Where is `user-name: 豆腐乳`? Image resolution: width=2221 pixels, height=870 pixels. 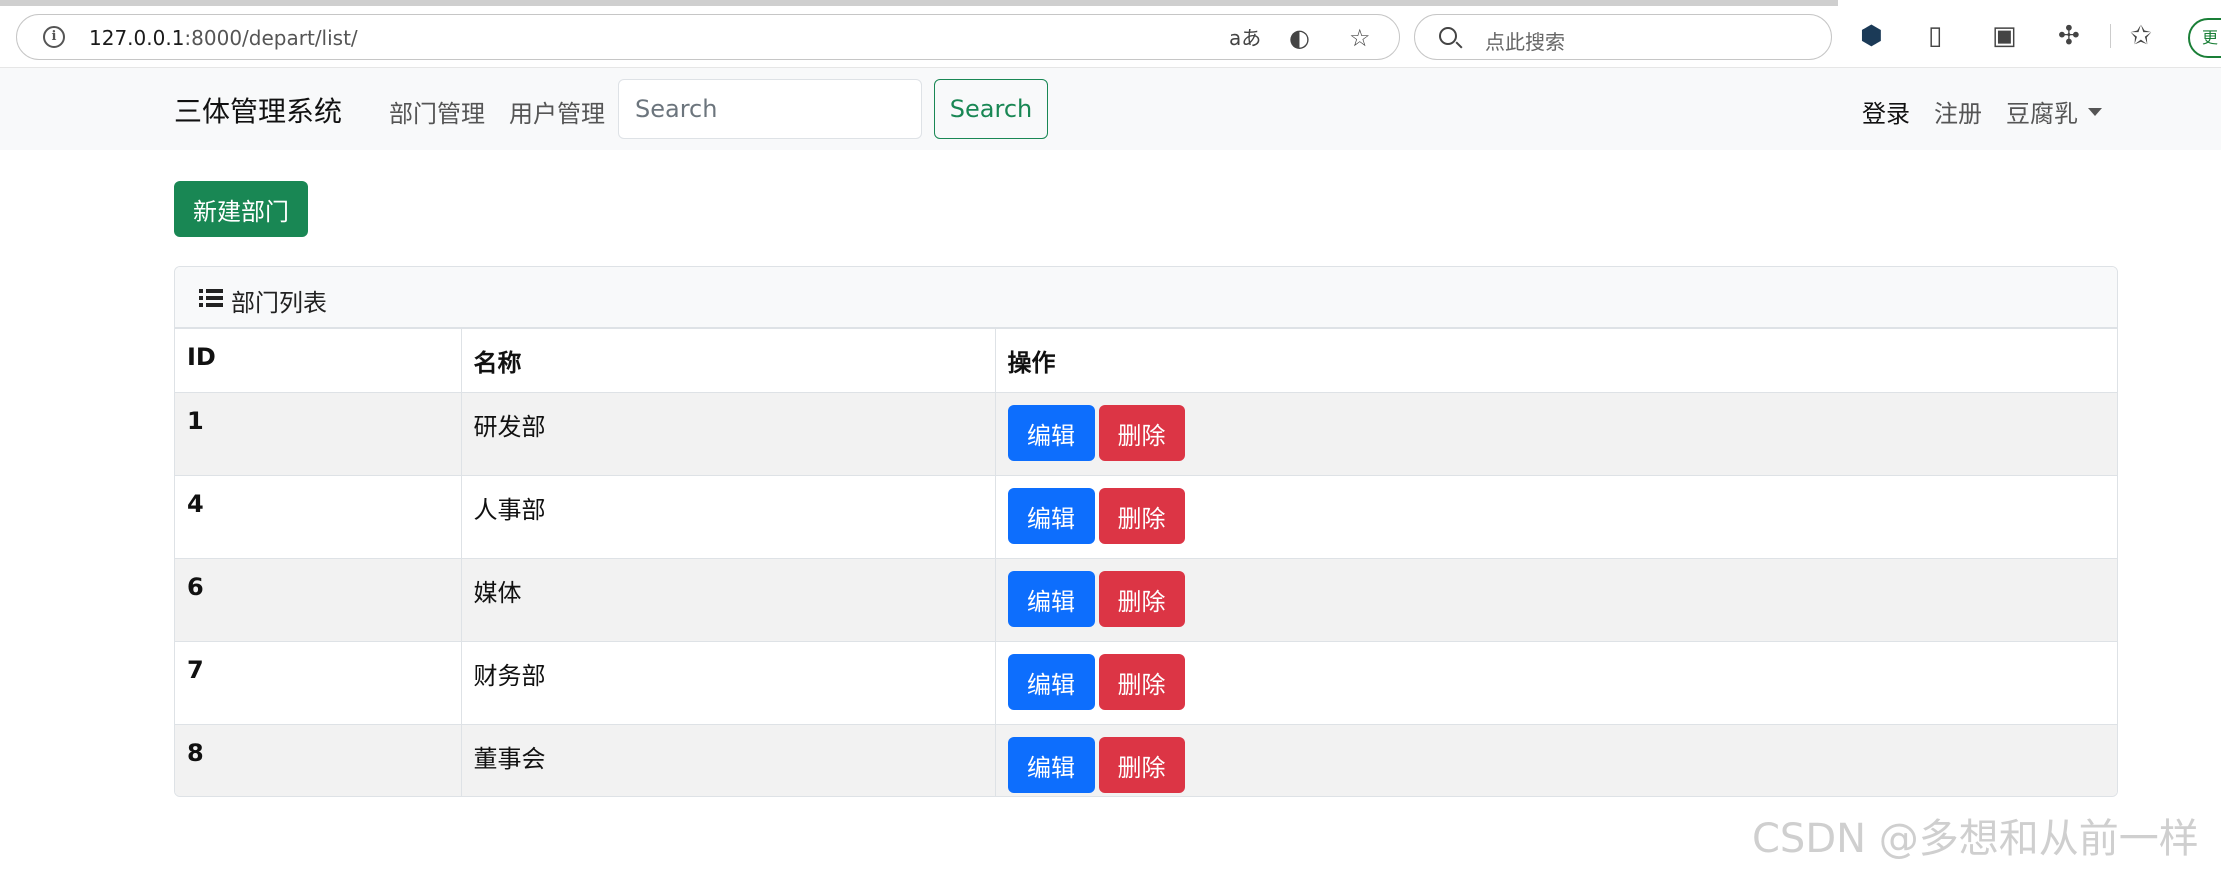 user-name: 豆腐乳 is located at coordinates (2042, 114).